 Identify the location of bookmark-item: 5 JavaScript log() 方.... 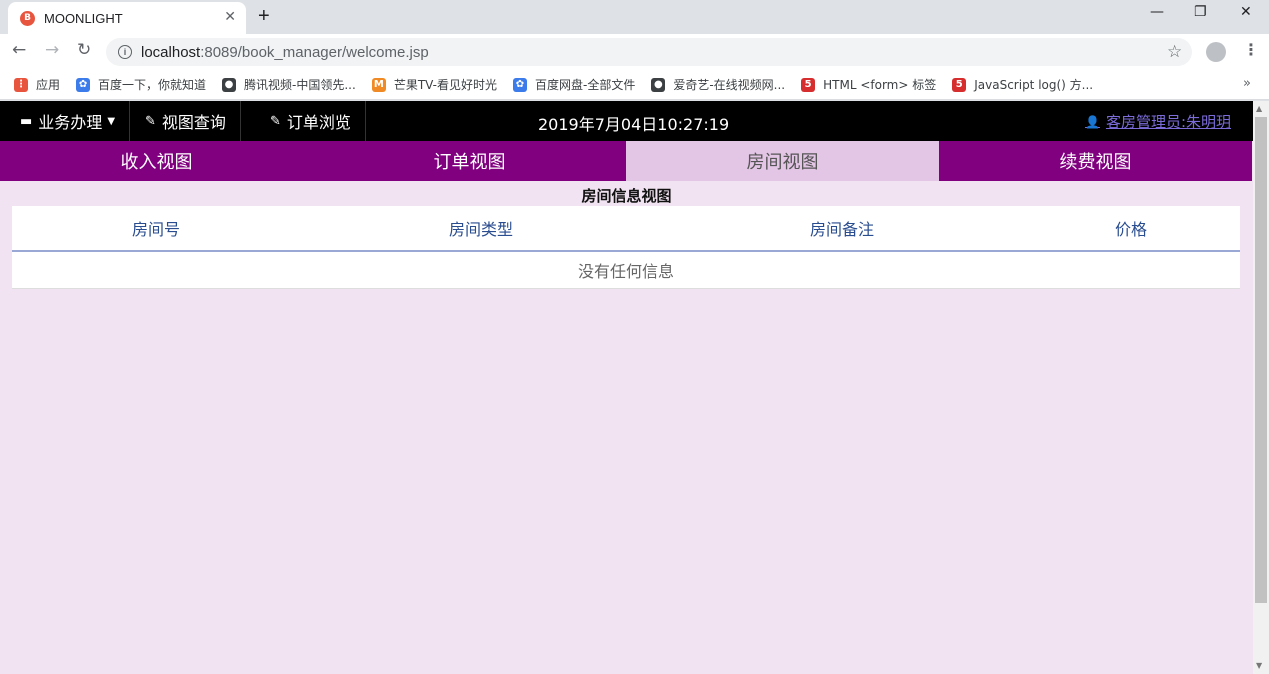
(1022, 84).